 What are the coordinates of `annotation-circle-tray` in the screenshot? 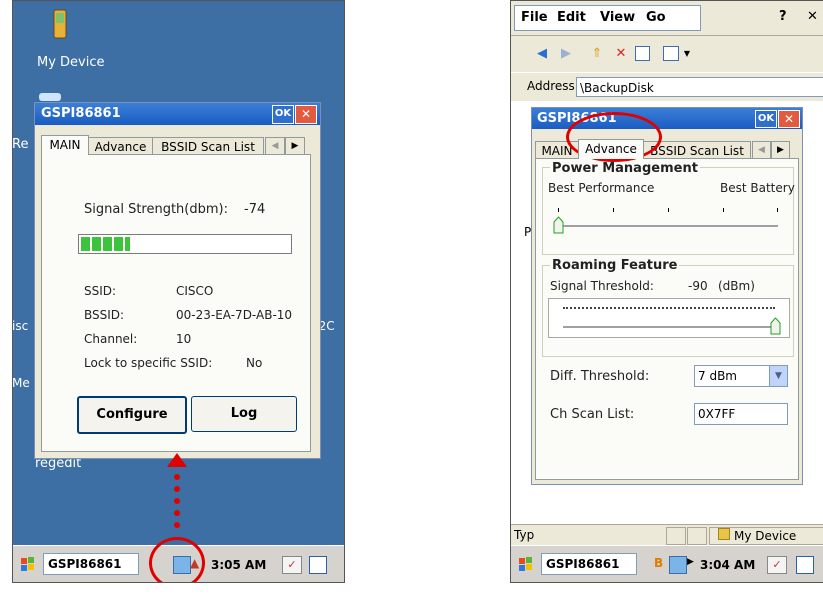 It's located at (177, 559).